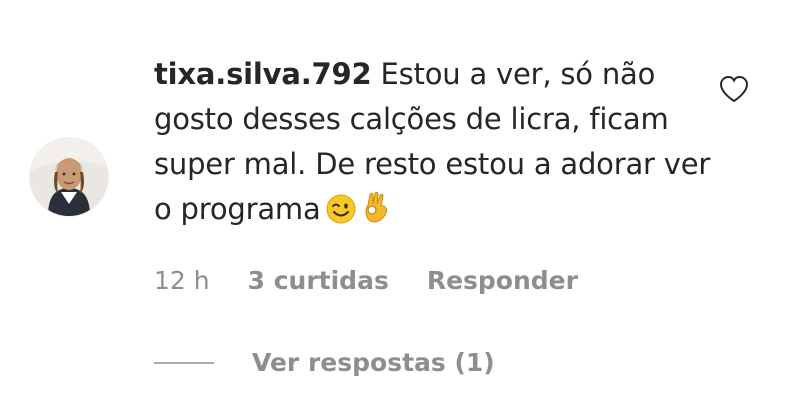 The height and width of the screenshot is (420, 796). I want to click on ok-hand-emoji, so click(376, 208).